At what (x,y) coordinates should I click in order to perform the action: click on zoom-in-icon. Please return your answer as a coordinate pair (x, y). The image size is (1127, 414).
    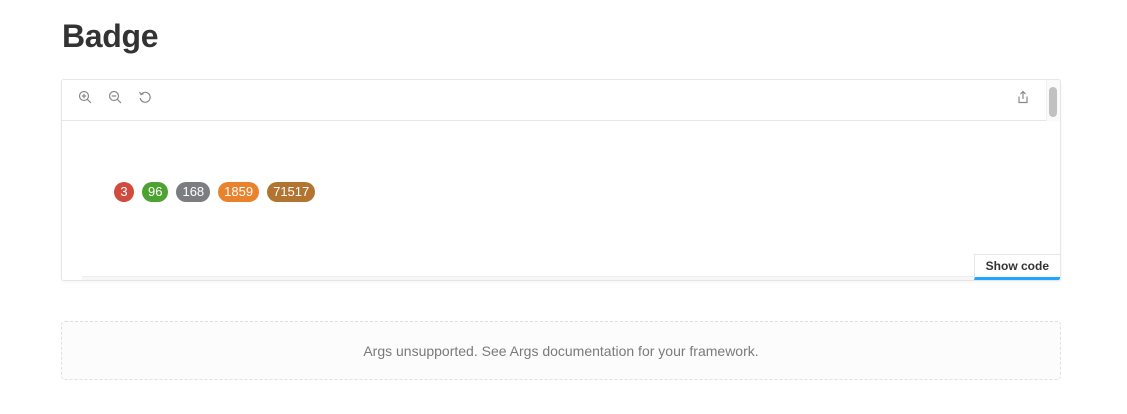
    Looking at the image, I should click on (85, 97).